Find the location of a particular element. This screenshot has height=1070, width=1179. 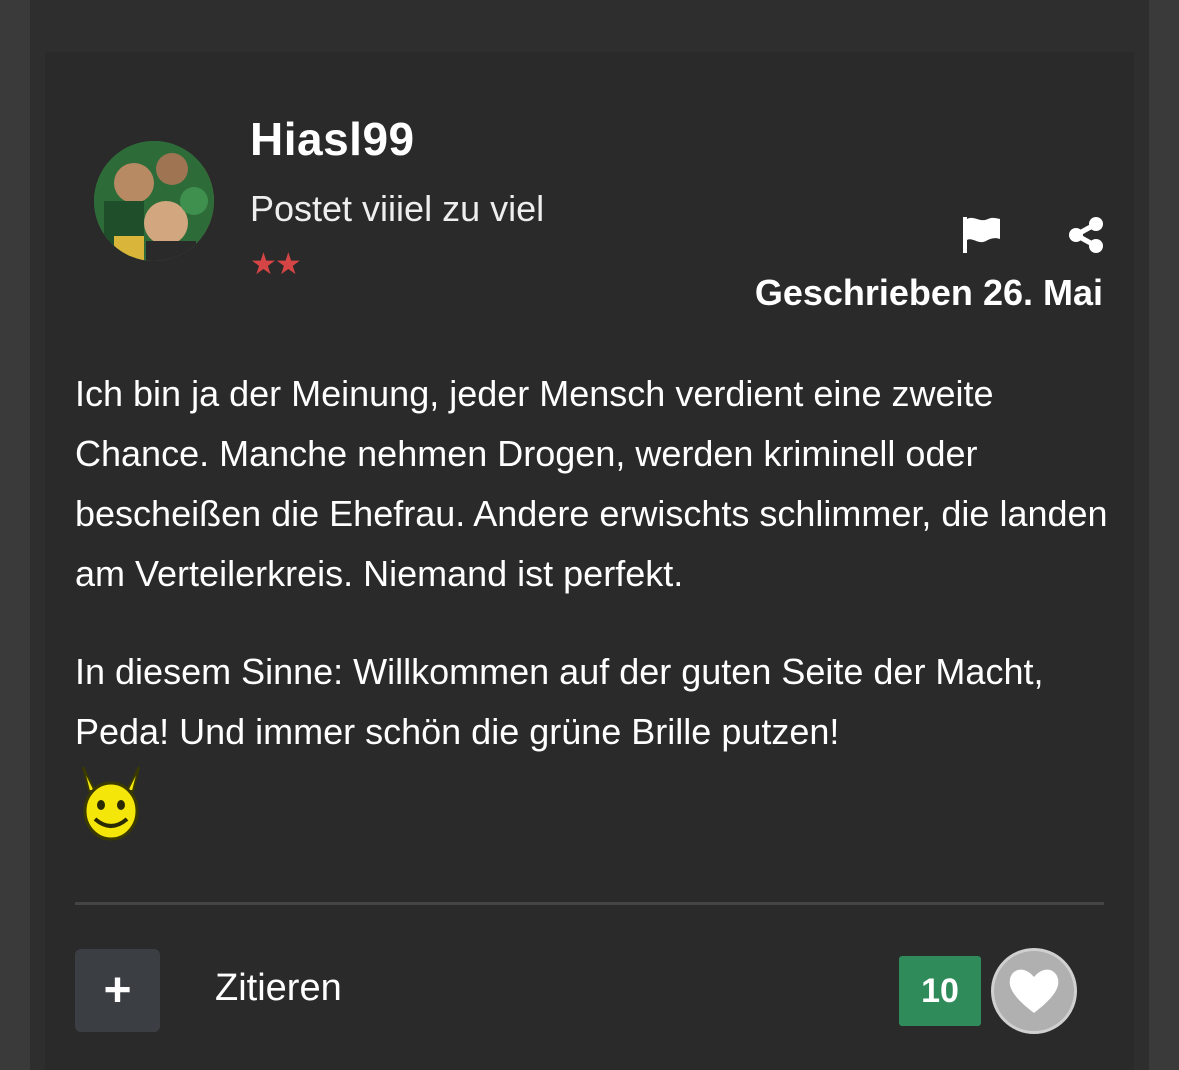

divider is located at coordinates (589, 903).